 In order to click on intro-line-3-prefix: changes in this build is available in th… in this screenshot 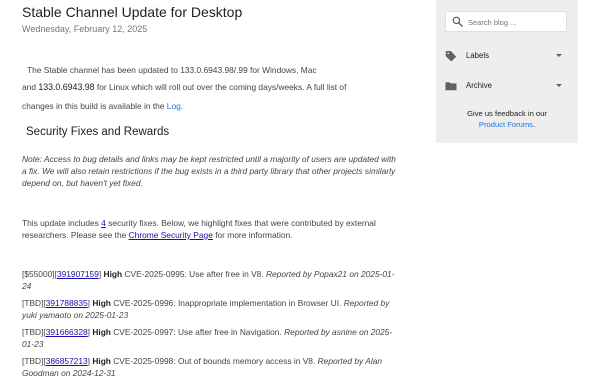, I will do `click(94, 106)`.